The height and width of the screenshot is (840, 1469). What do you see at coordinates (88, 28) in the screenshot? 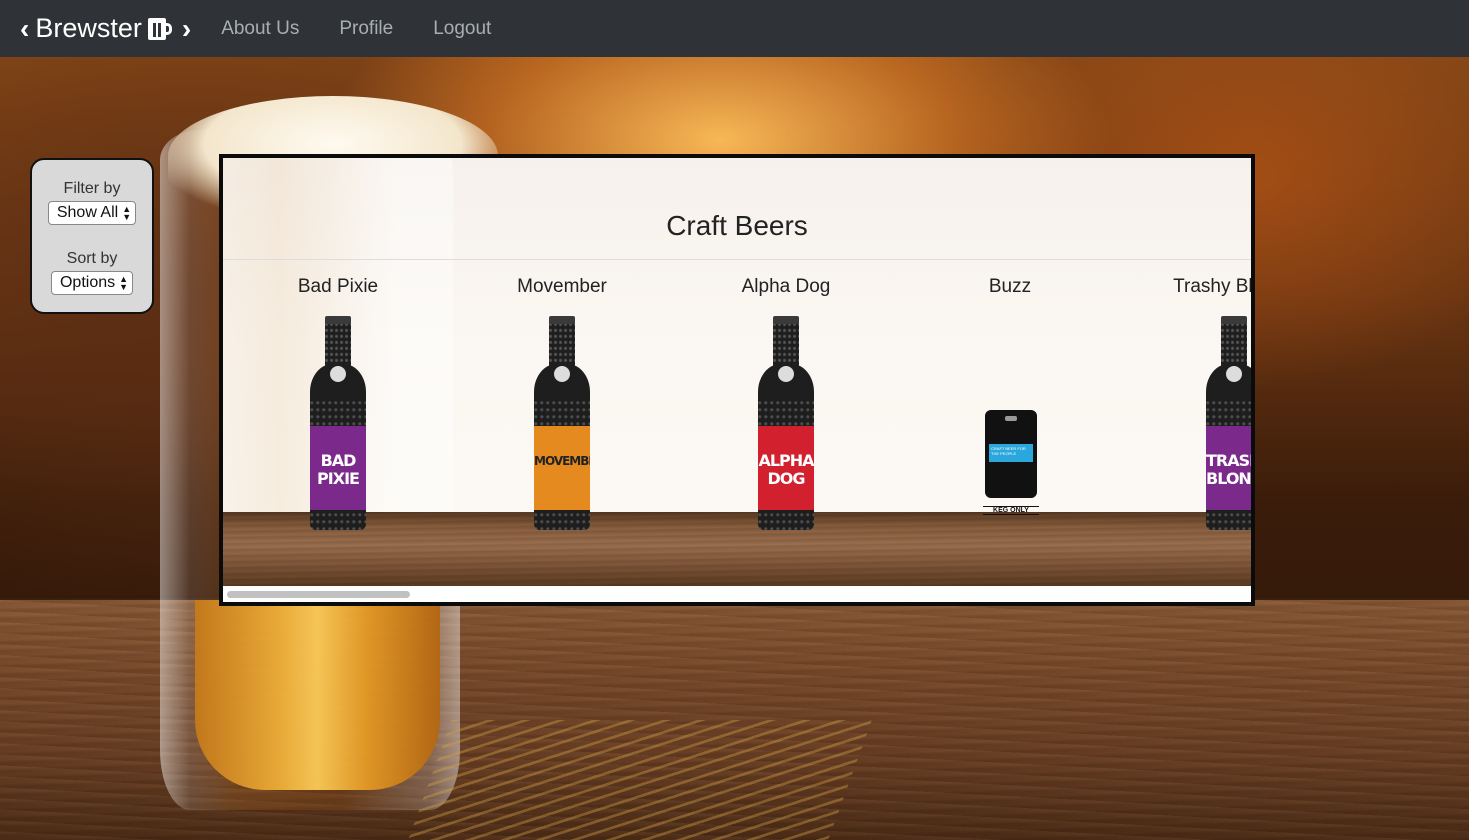
I see `brand-name: Brewster` at bounding box center [88, 28].